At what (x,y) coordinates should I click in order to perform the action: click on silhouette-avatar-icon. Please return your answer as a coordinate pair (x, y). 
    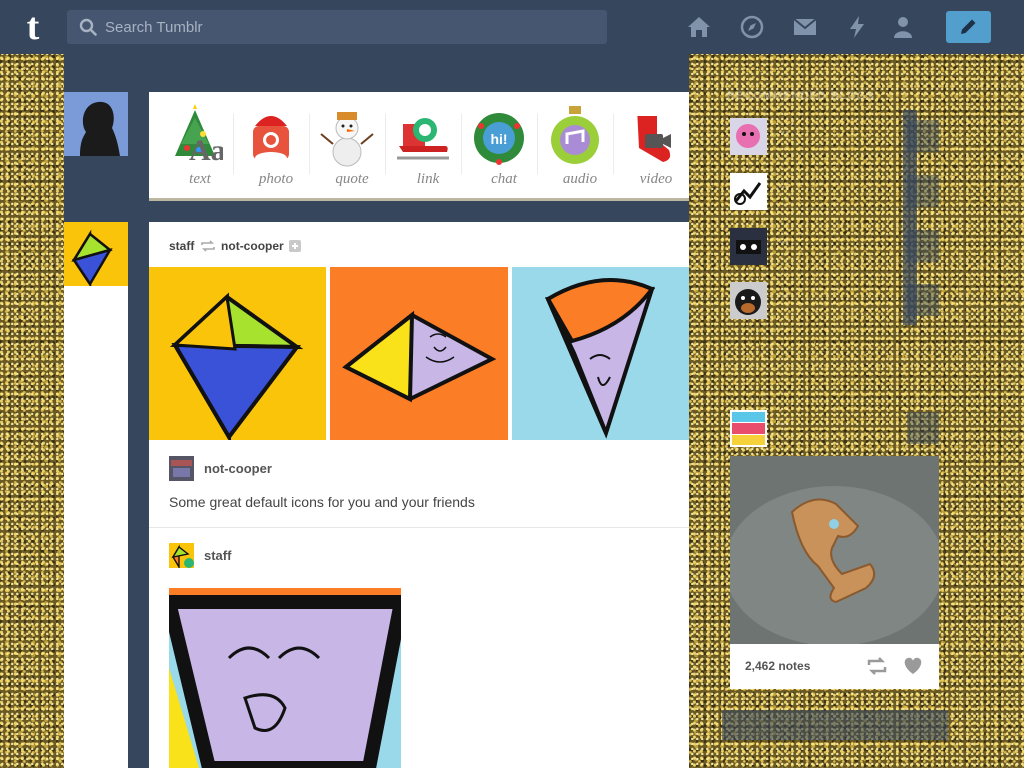
    Looking at the image, I should click on (96, 124).